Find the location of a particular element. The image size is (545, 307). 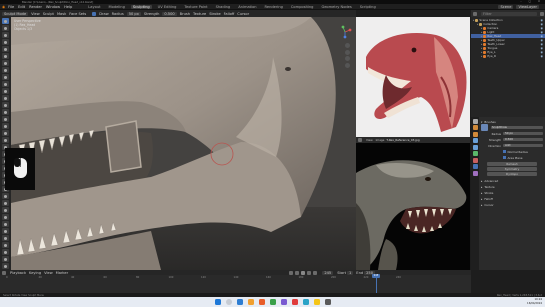

box-hide-tool-icon is located at coordinates (5, 231).